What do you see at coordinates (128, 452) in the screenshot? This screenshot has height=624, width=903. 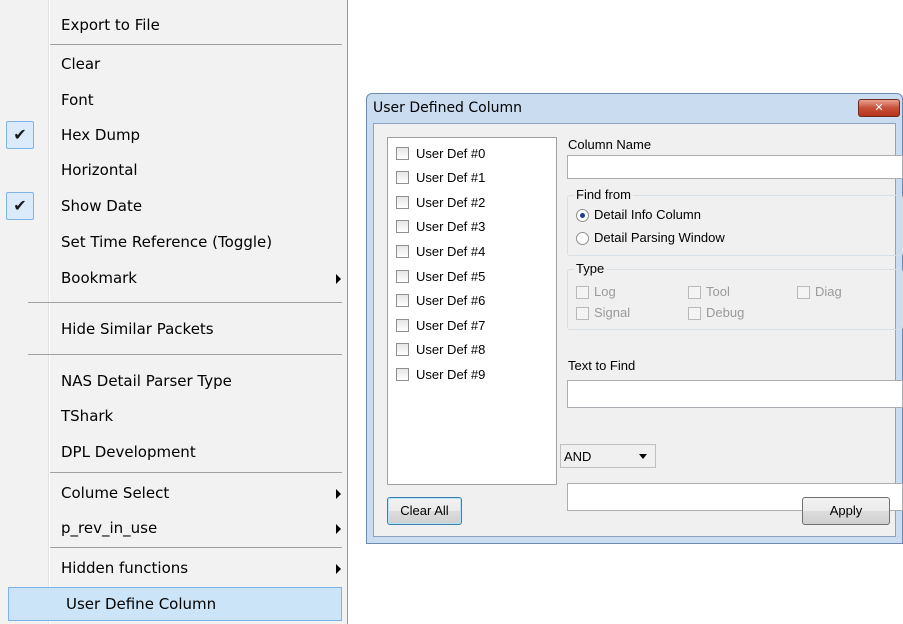 I see `menu-item-label: DPL Development` at bounding box center [128, 452].